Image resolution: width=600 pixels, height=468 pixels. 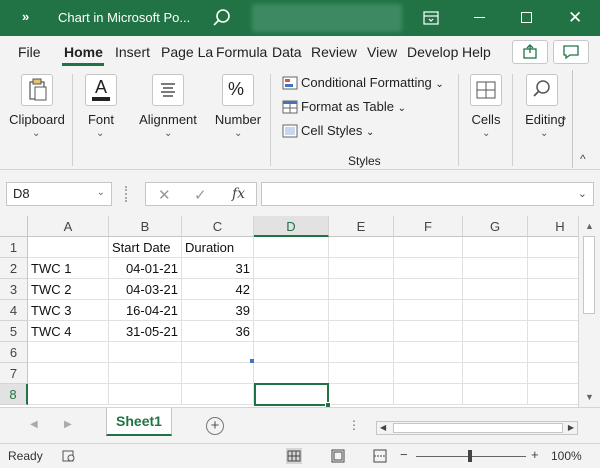 What do you see at coordinates (145, 310) in the screenshot?
I see `cell-b4: 16-04-21` at bounding box center [145, 310].